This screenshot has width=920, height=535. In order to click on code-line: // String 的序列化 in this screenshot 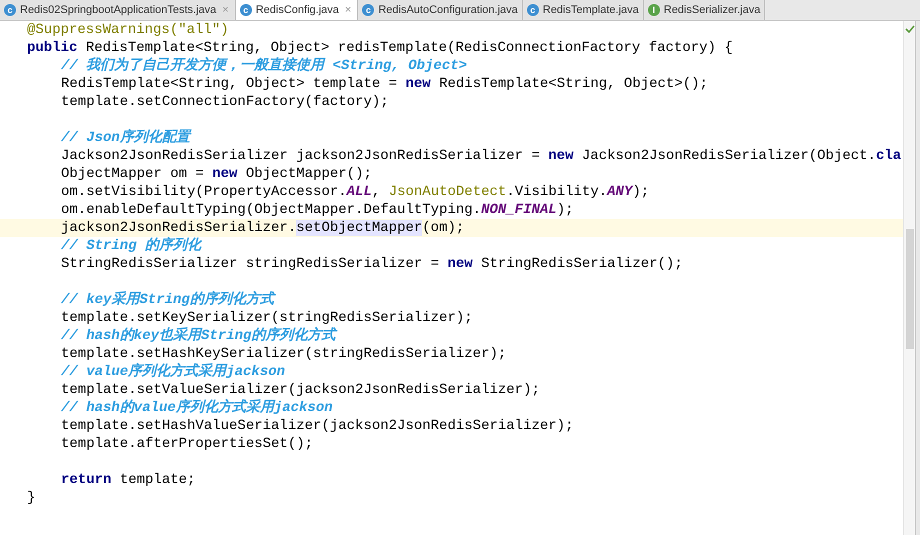, I will do `click(131, 246)`.